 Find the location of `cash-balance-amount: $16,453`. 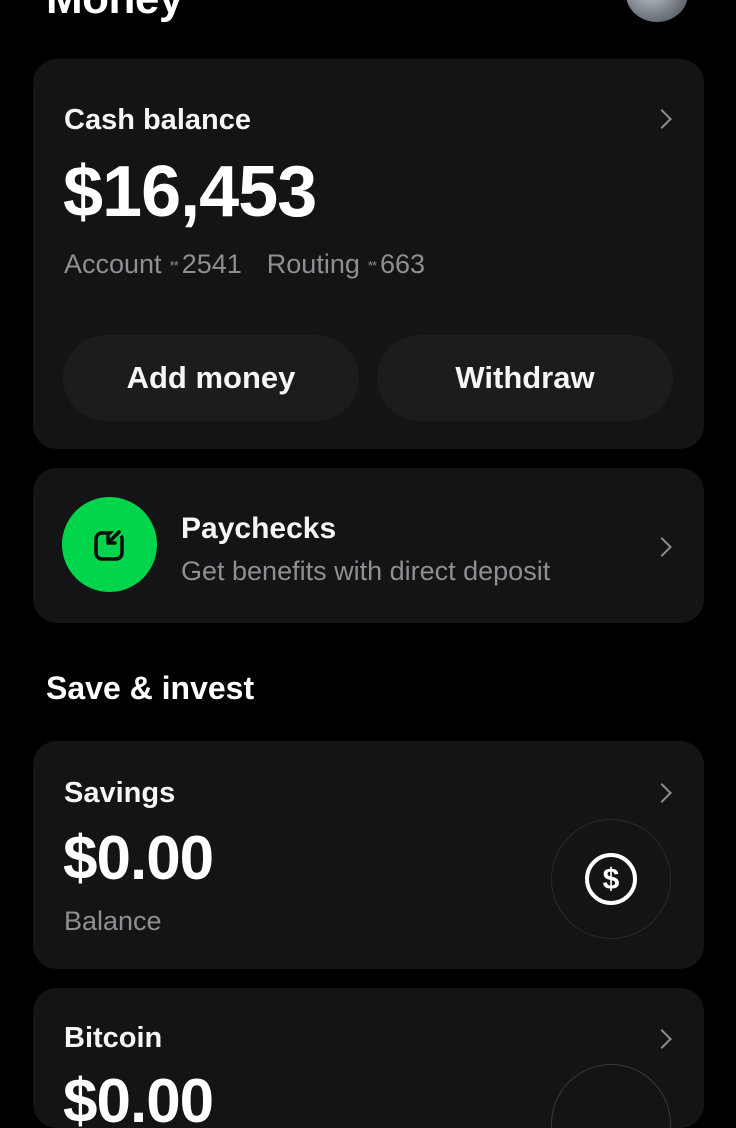

cash-balance-amount: $16,453 is located at coordinates (190, 192).